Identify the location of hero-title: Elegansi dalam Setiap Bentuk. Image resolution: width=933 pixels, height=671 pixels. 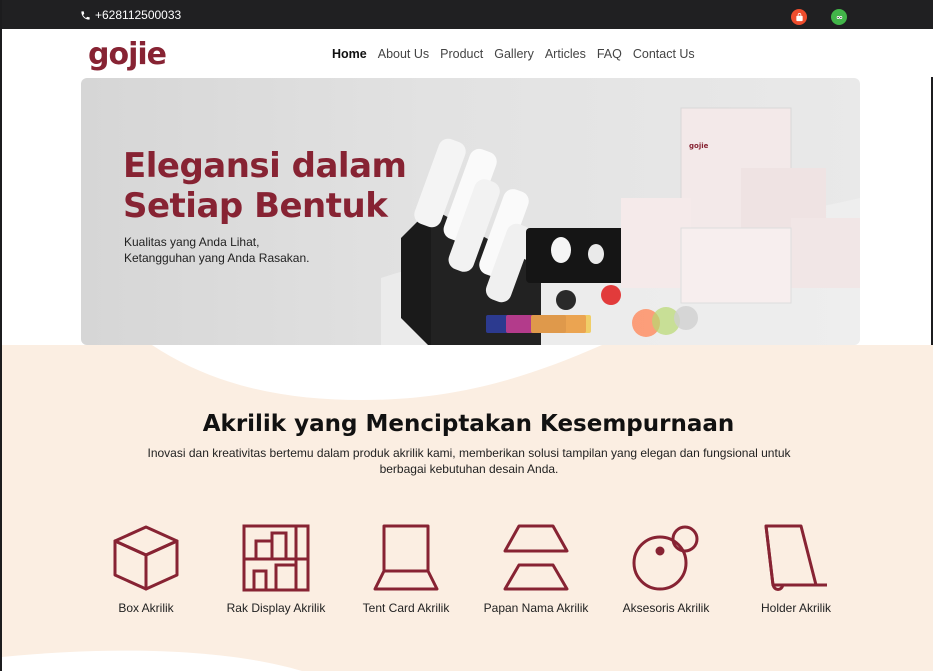
(265, 186).